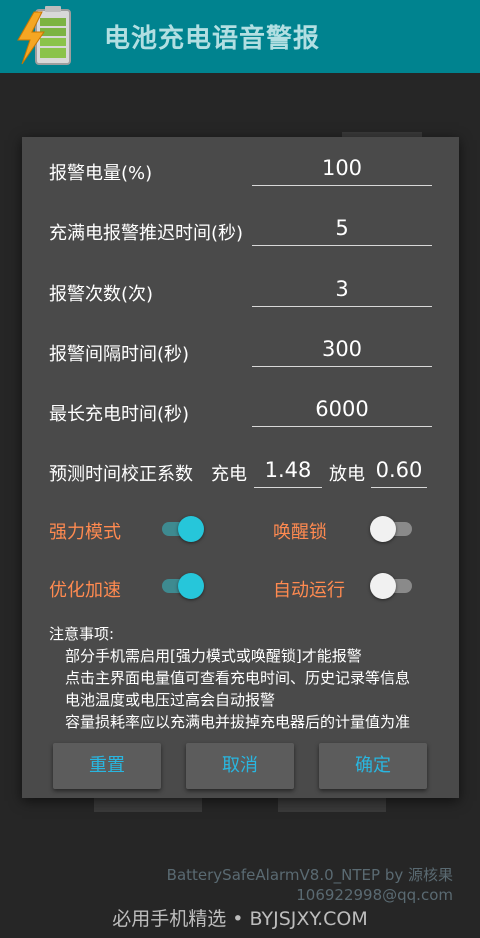  I want to click on ok-button: 确定, so click(373, 766).